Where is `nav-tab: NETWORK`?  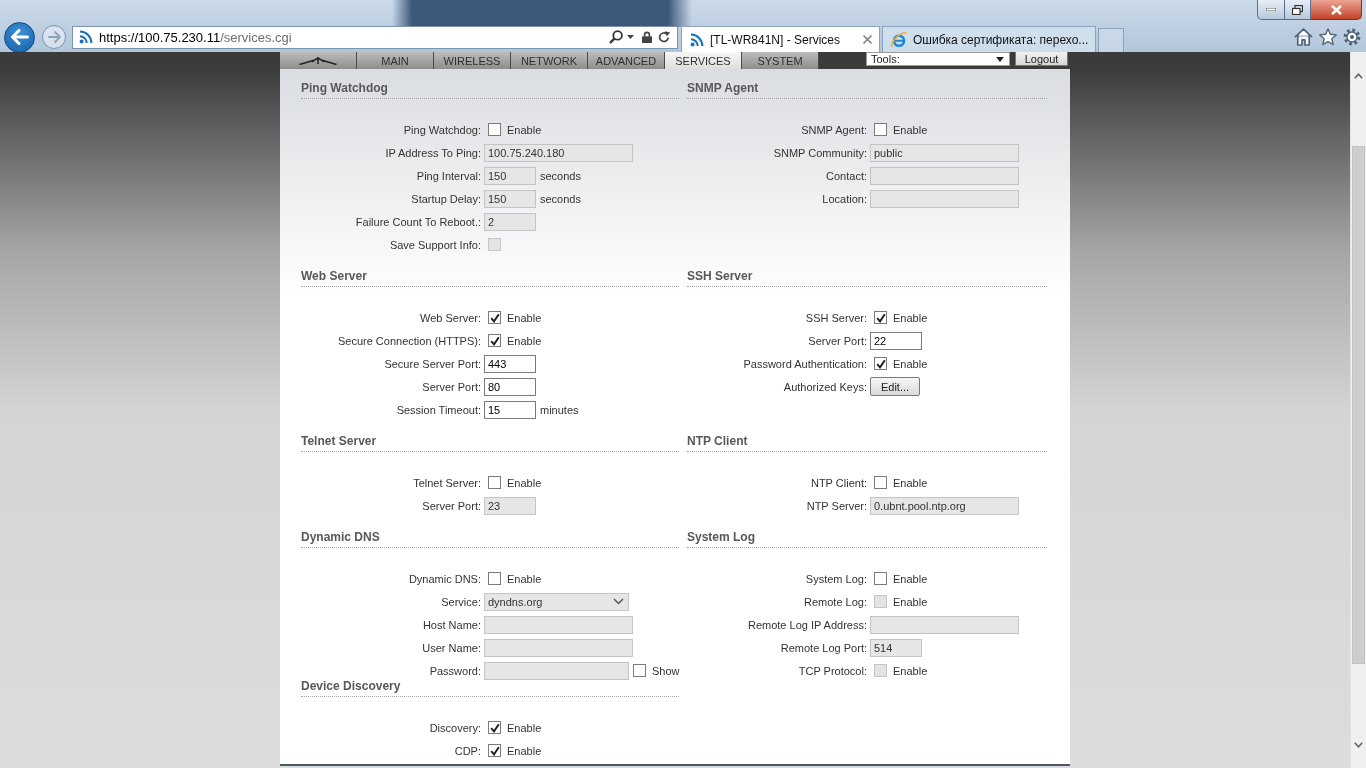 nav-tab: NETWORK is located at coordinates (549, 60).